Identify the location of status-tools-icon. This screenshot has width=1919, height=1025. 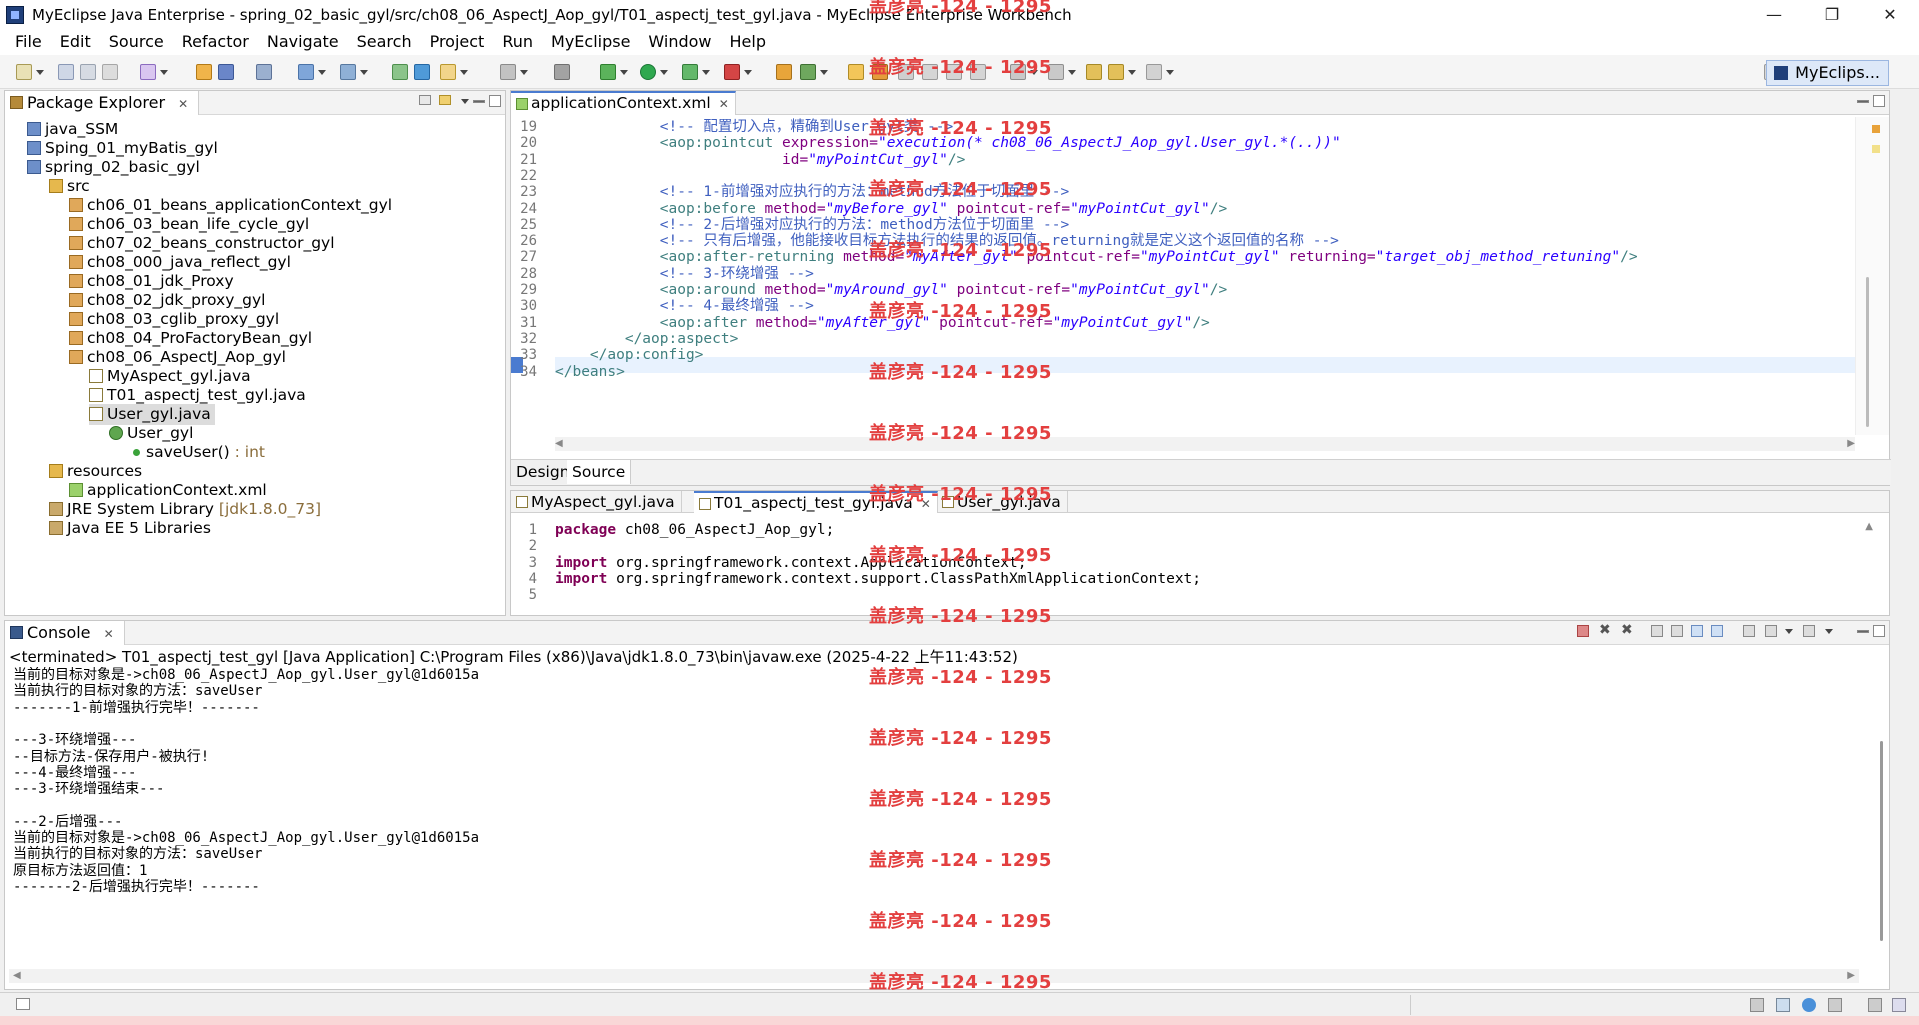
(1835, 1005).